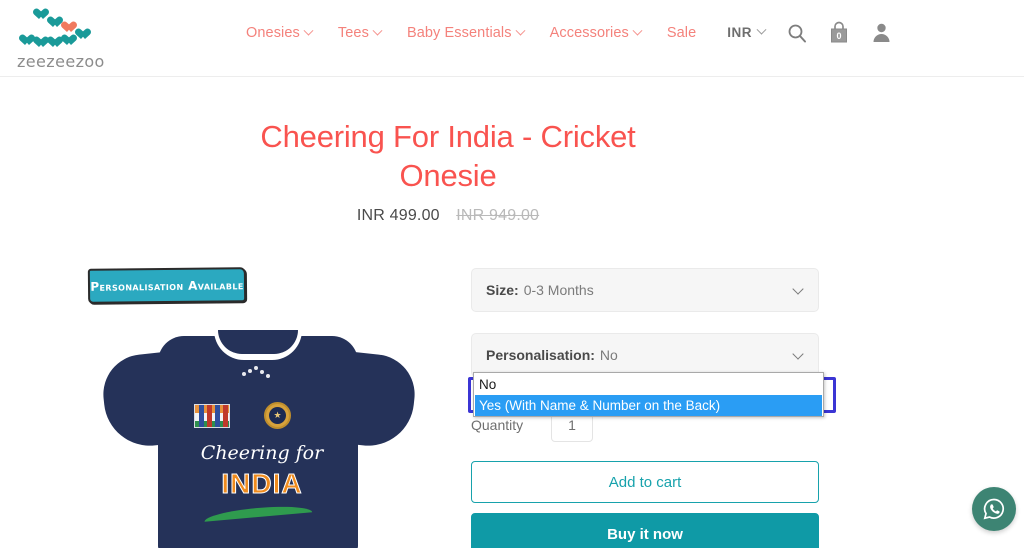  Describe the element at coordinates (809, 32) in the screenshot. I see `header-actions: INR 0` at that location.